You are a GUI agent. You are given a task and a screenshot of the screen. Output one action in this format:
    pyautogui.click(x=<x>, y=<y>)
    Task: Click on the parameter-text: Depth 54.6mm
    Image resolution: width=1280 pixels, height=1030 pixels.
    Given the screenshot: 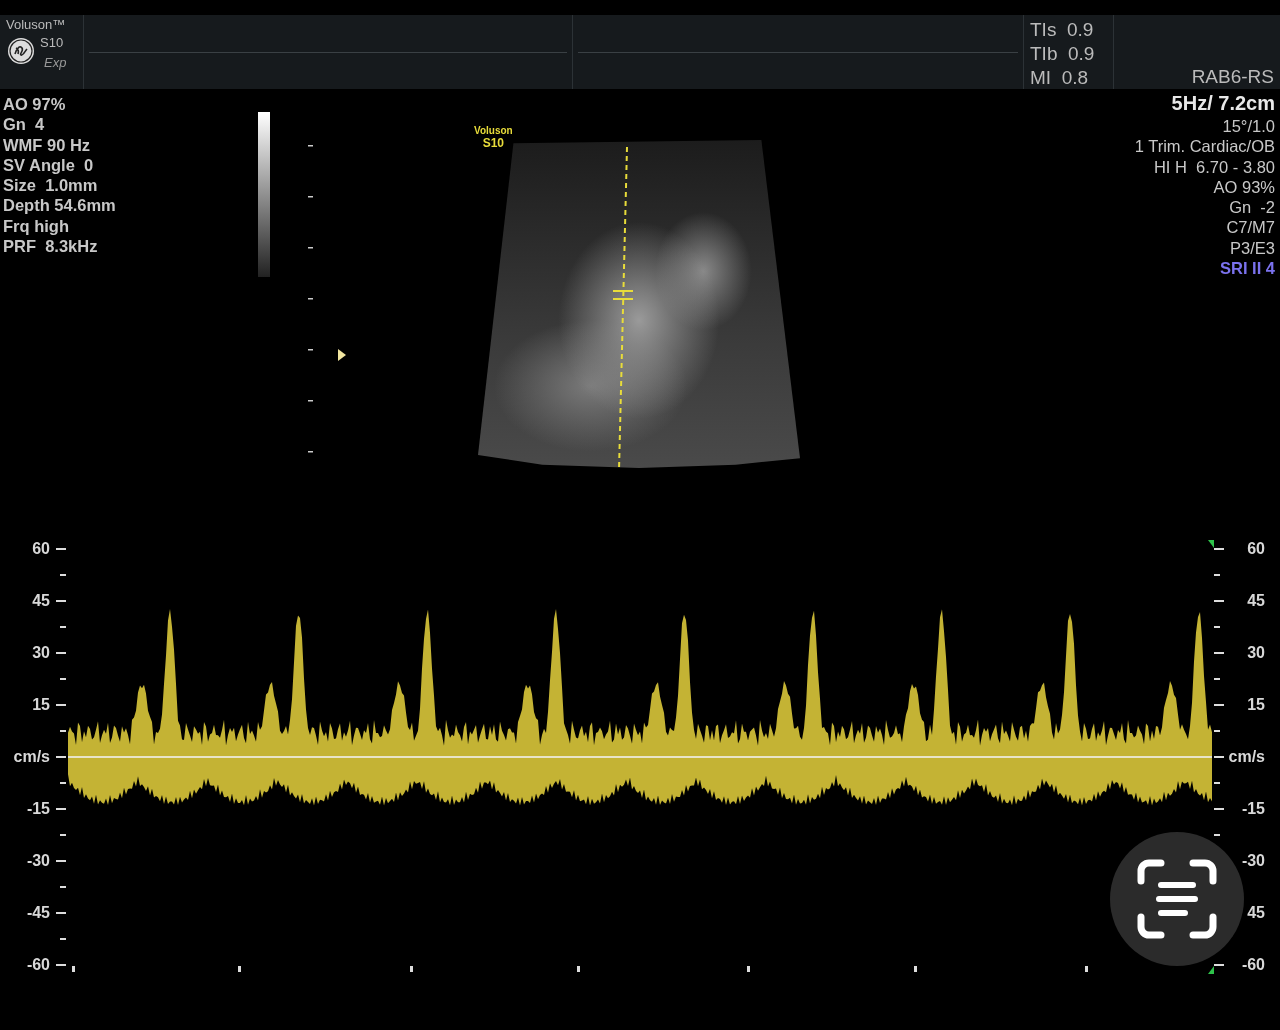 What is the action you would take?
    pyautogui.click(x=60, y=205)
    